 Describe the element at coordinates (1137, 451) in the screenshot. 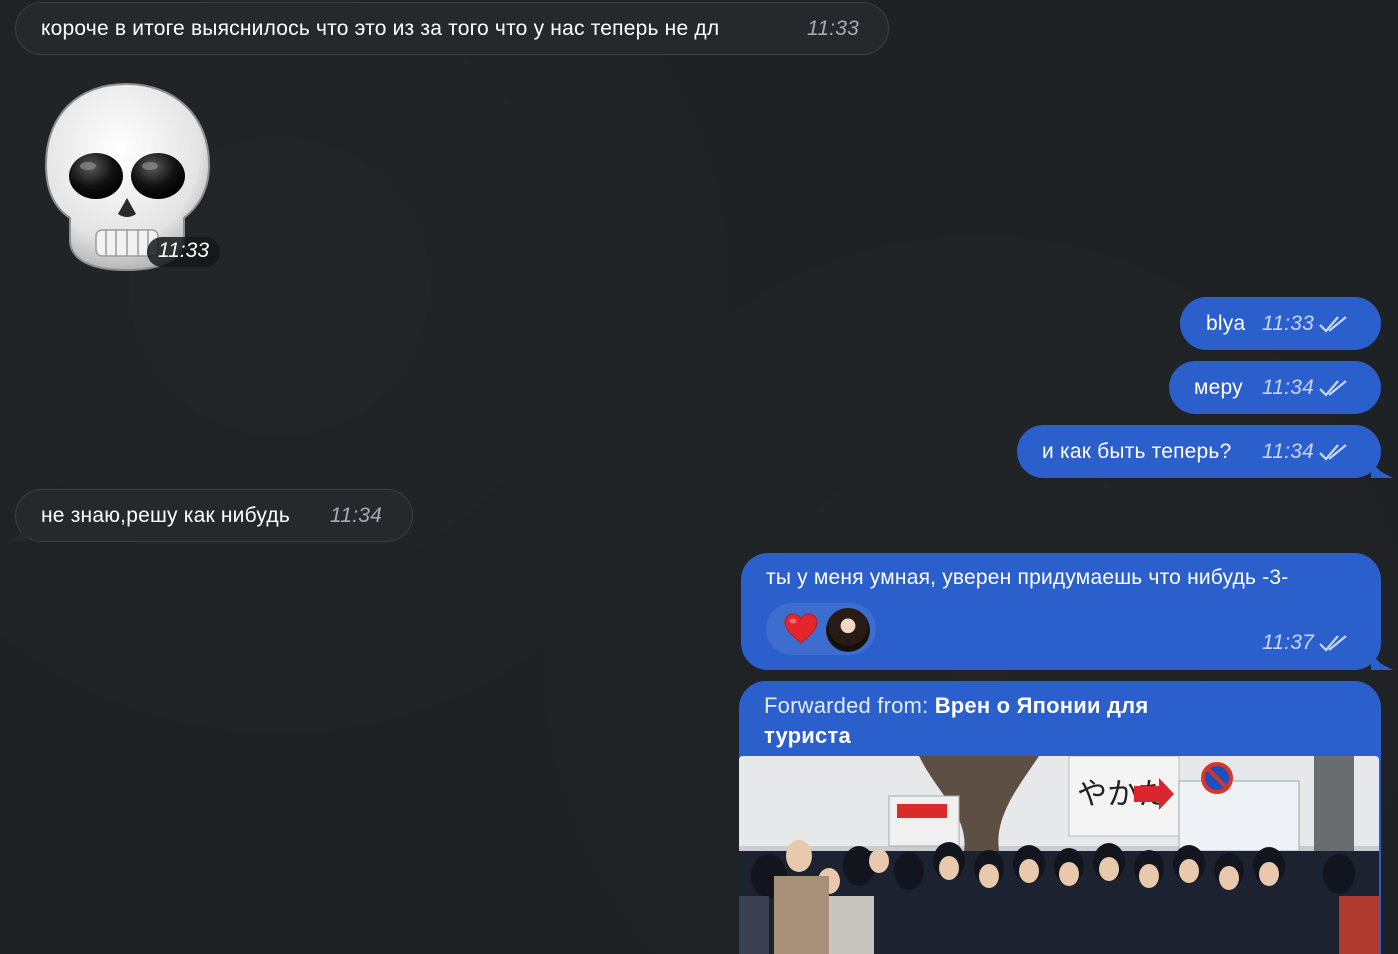

I see `message-text: и как быть теперь?` at that location.